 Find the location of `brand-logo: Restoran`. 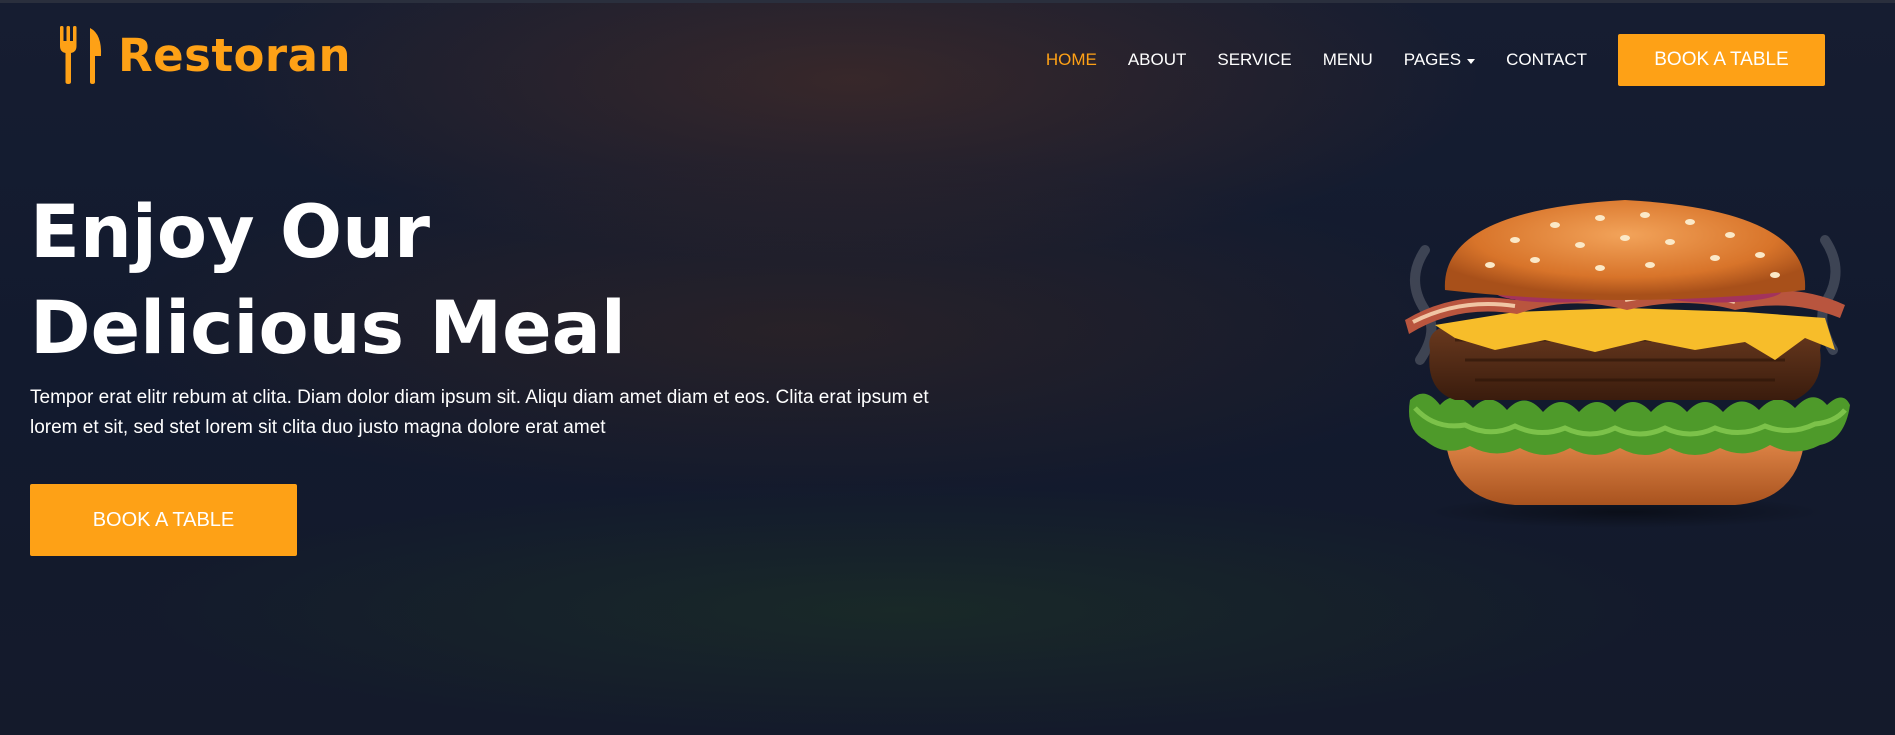

brand-logo: Restoran is located at coordinates (204, 55).